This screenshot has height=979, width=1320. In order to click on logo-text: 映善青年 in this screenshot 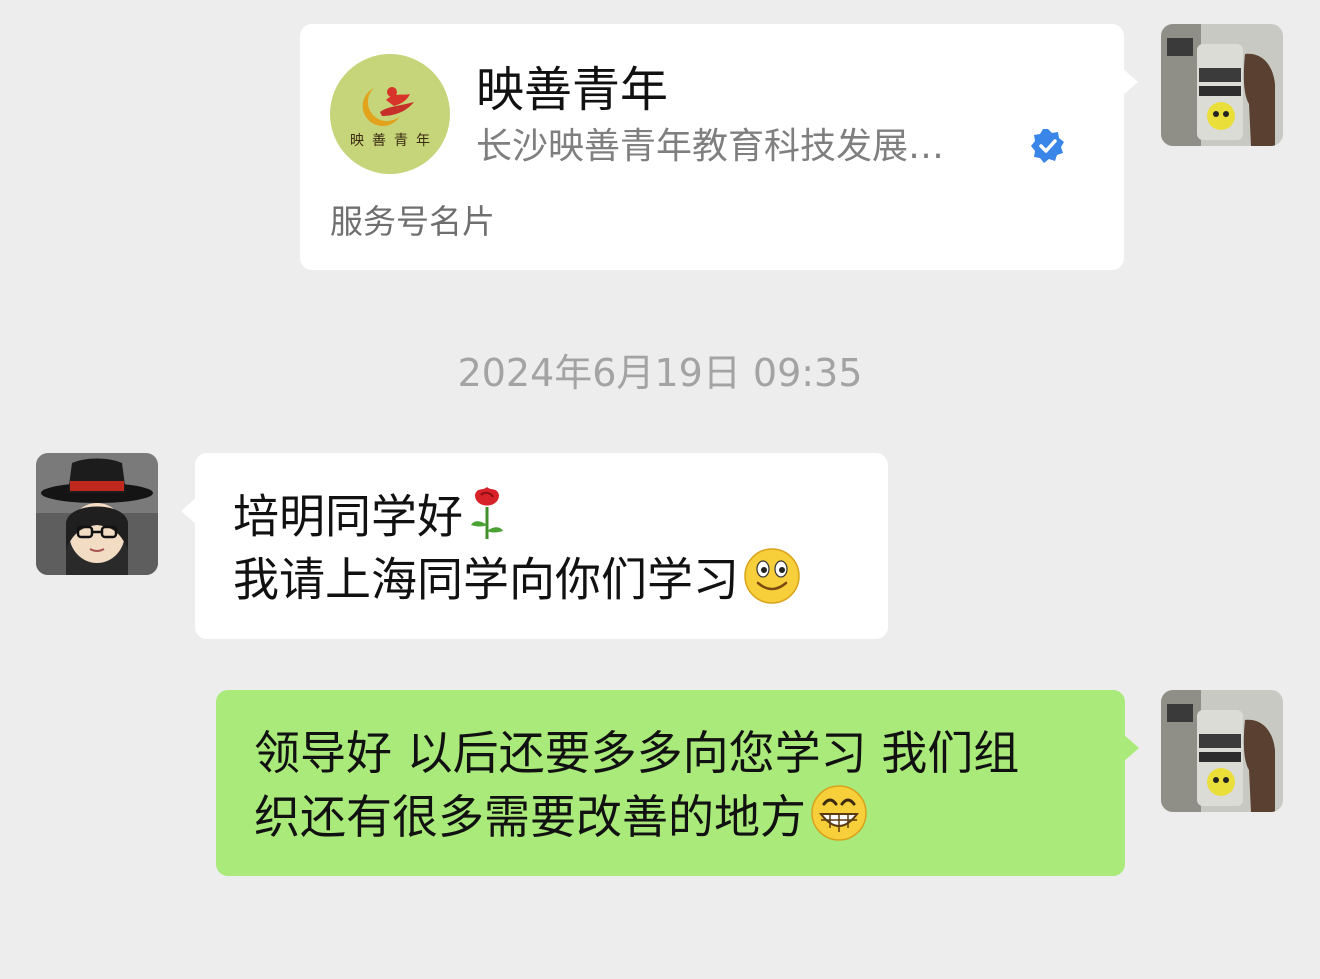, I will do `click(394, 141)`.